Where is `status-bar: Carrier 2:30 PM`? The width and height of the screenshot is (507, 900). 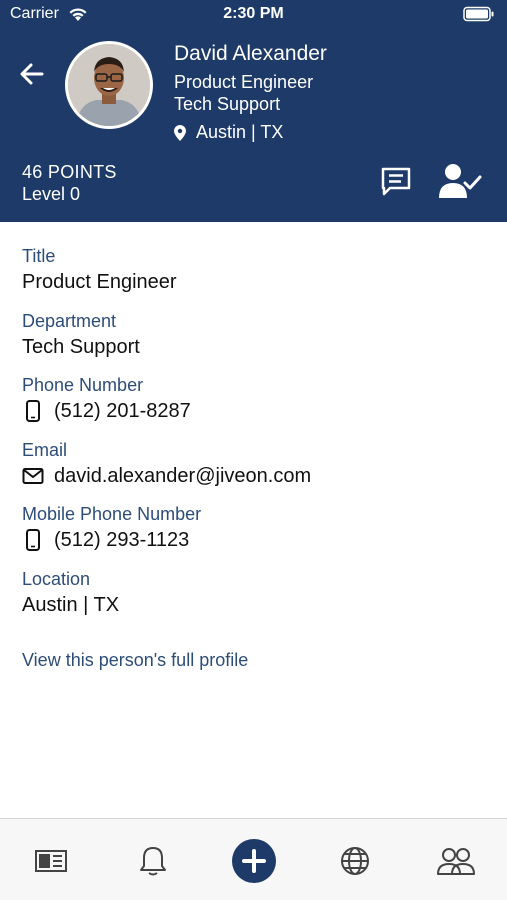 status-bar: Carrier 2:30 PM is located at coordinates (253, 15).